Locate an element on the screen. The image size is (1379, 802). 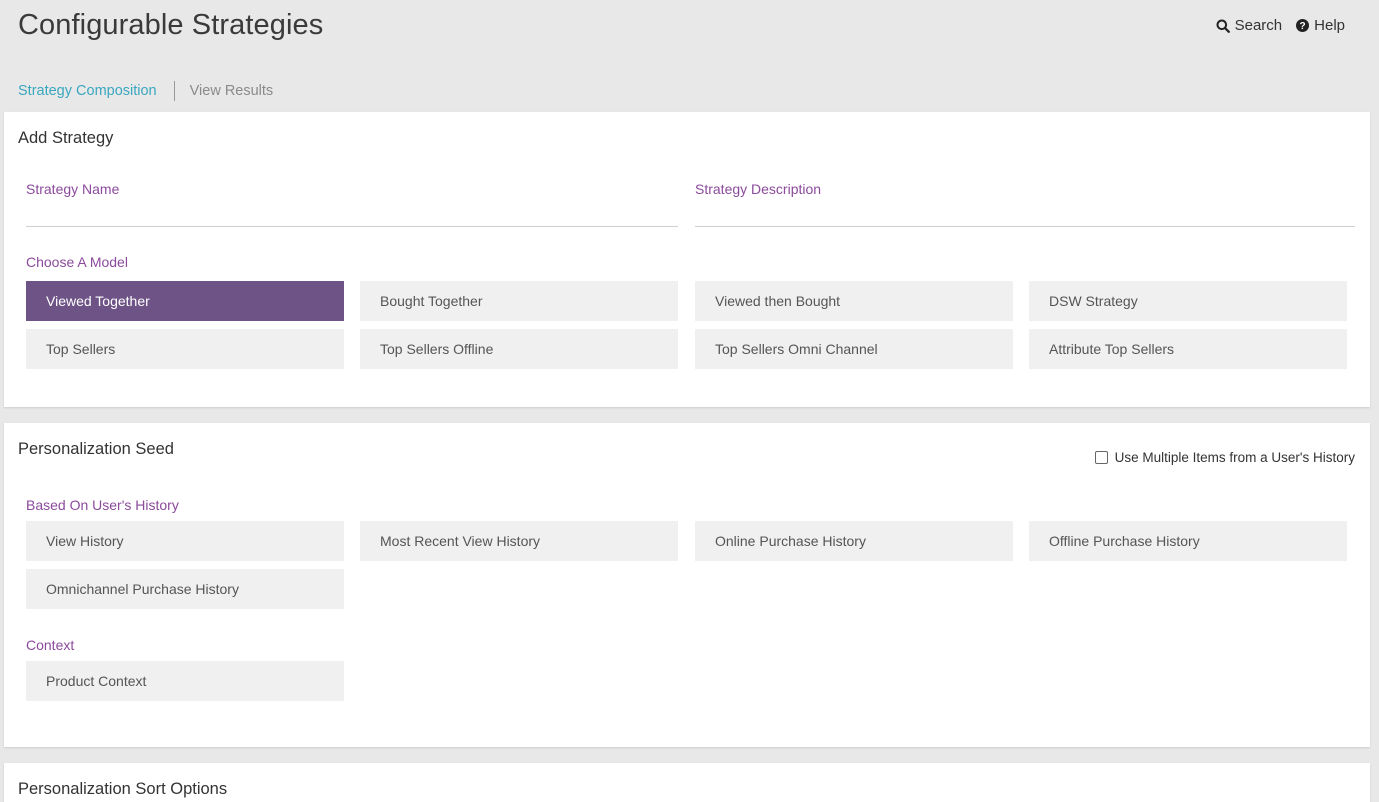
history-option-omnichannel-purchase: Omnichannel Purchase History is located at coordinates (185, 589).